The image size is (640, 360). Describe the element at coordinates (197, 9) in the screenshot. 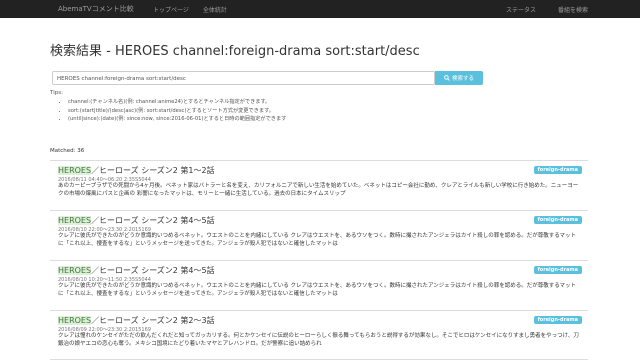

I see `nav-left: トップページ 全体統計` at that location.